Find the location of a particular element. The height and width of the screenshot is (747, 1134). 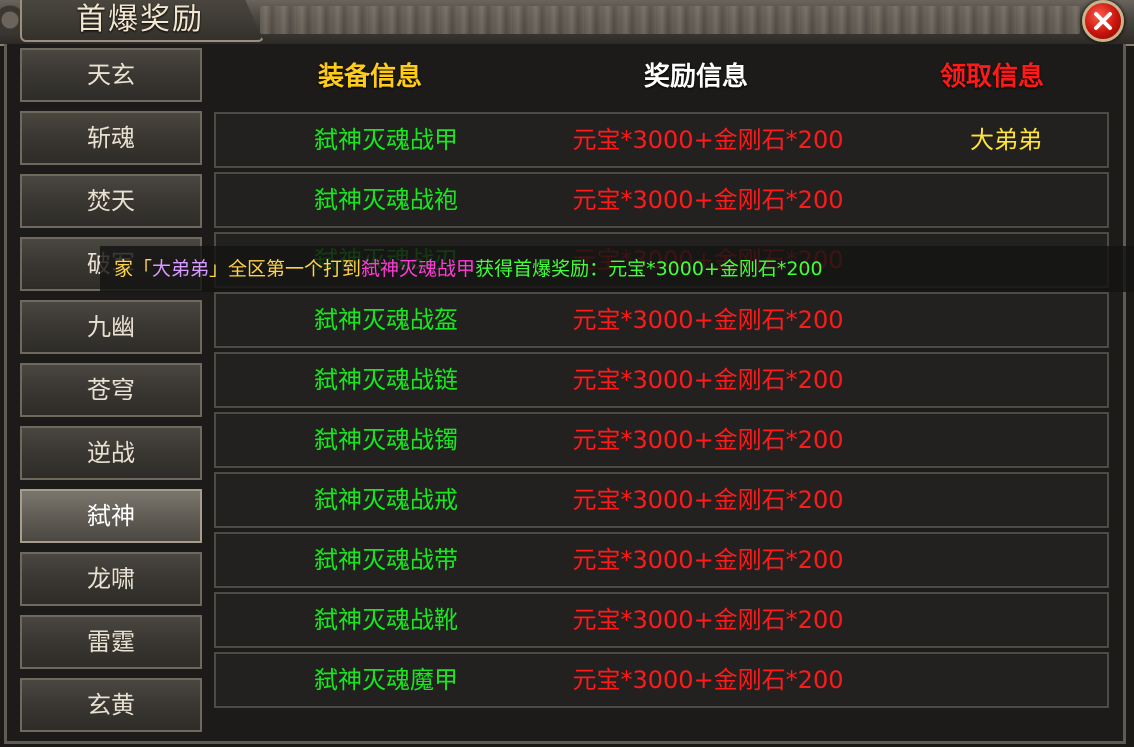

table-row: 弑神灭魂战带 元宝*3000+金刚石*200 is located at coordinates (661, 560).